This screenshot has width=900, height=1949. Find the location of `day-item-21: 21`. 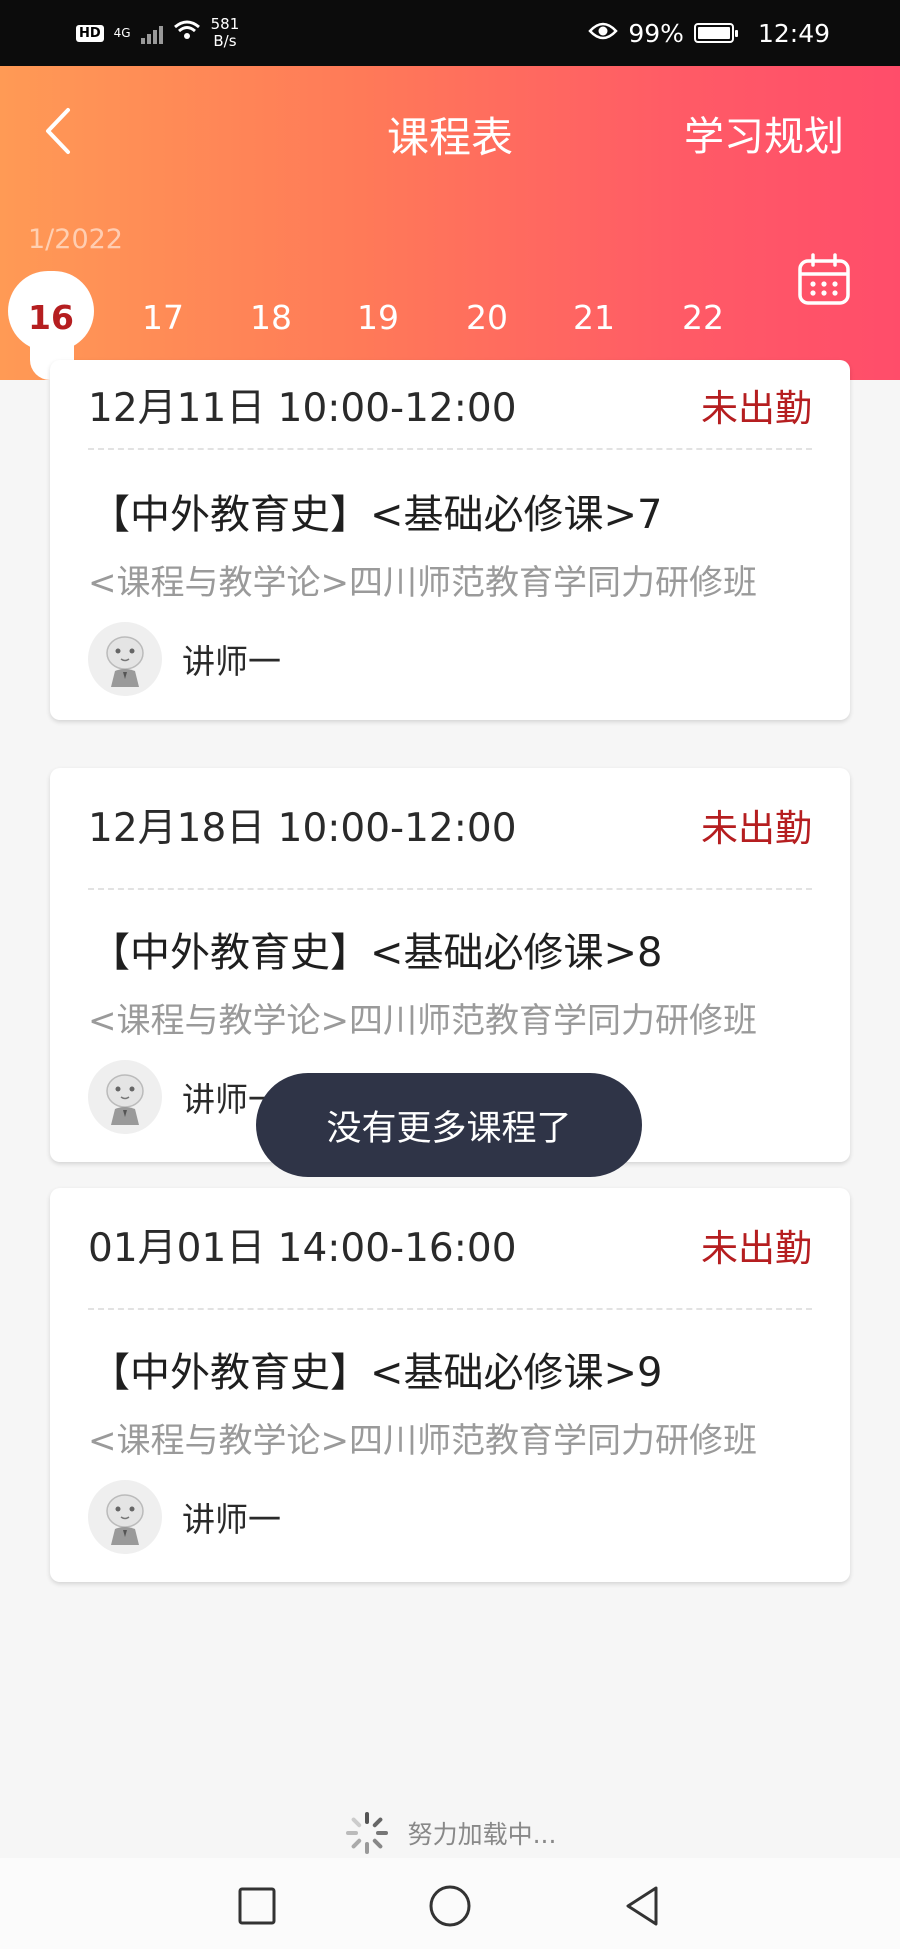

day-item-21: 21 is located at coordinates (594, 317).